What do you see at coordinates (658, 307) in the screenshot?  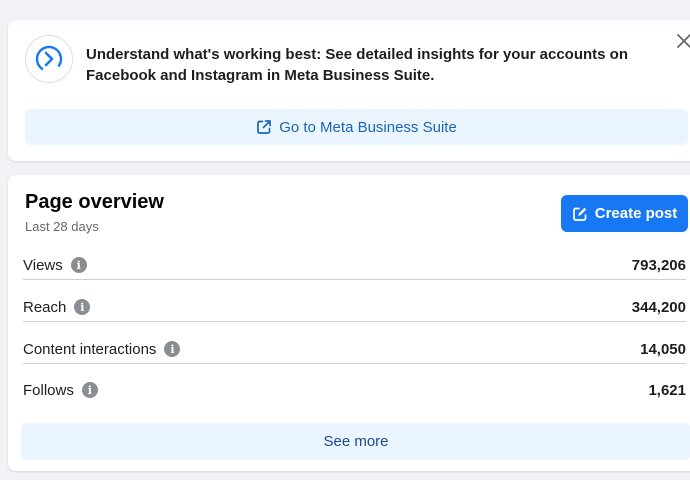 I see `metric-value: 344,200` at bounding box center [658, 307].